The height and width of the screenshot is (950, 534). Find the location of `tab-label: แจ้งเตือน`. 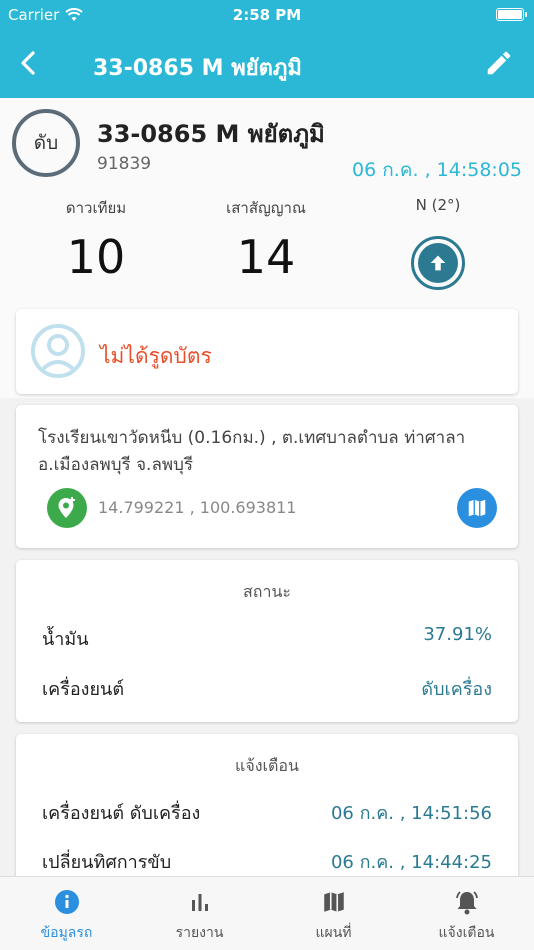

tab-label: แจ้งเตือน is located at coordinates (466, 933).